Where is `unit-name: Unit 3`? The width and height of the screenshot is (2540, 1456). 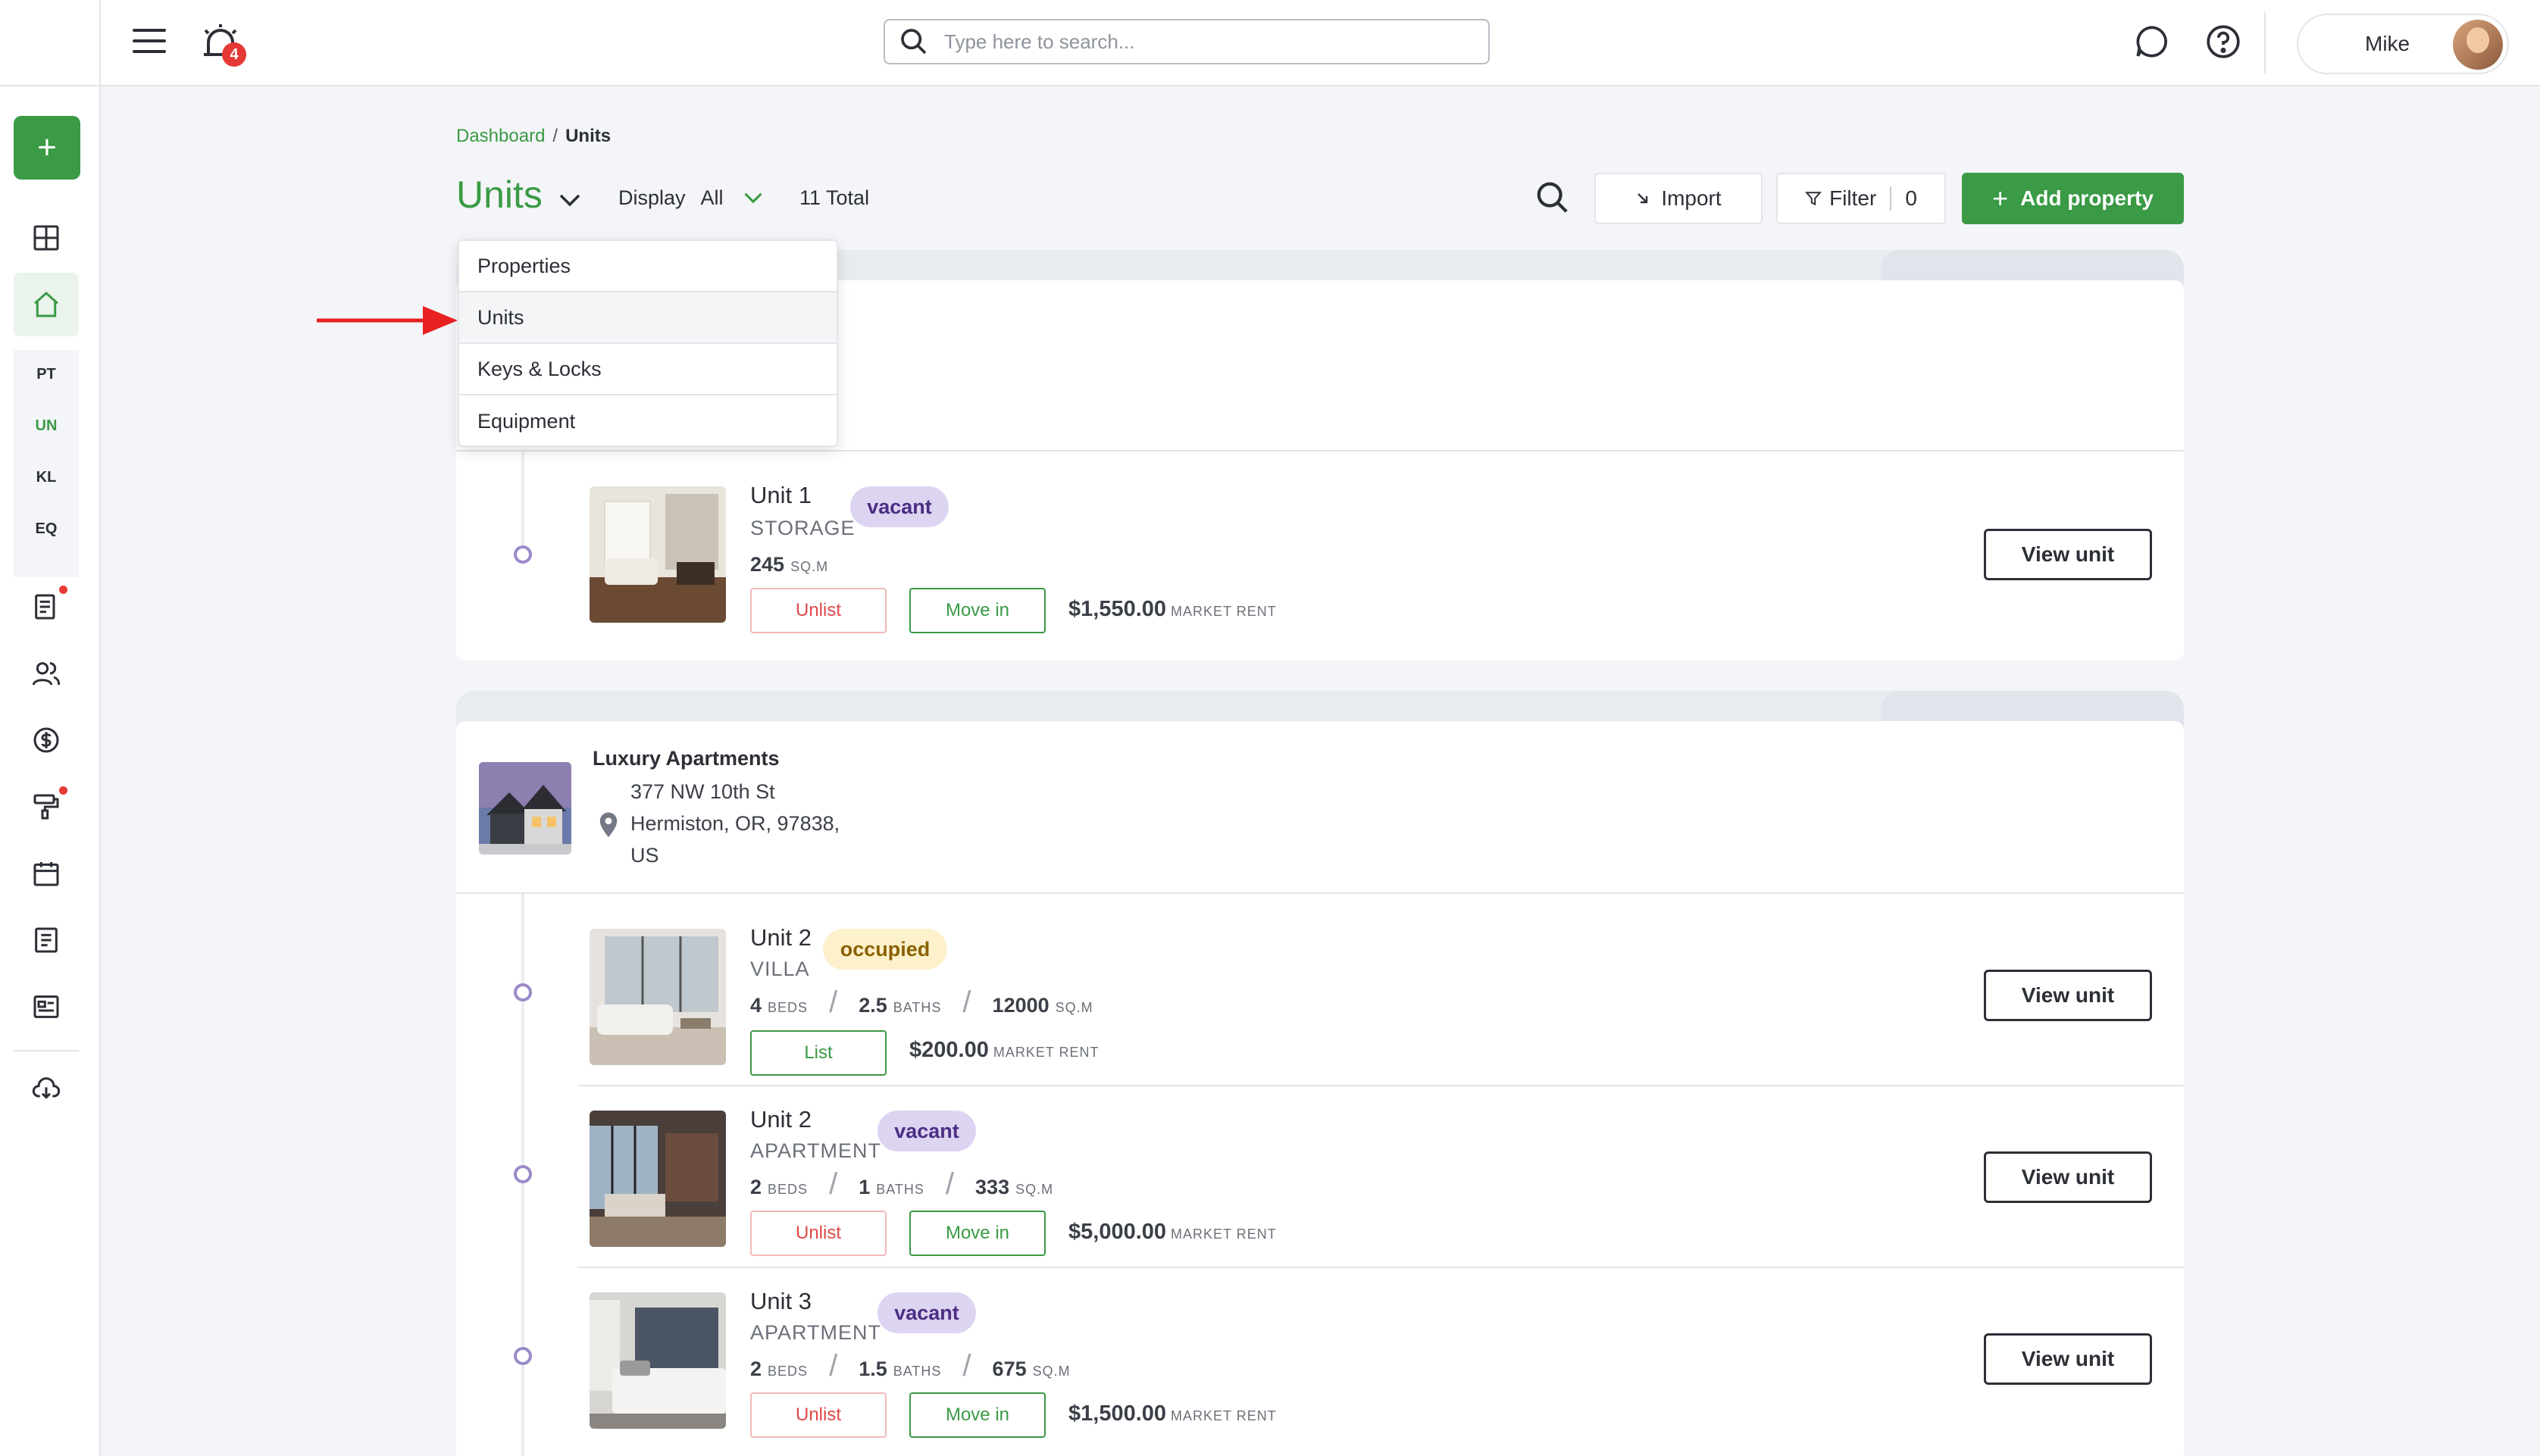 unit-name: Unit 3 is located at coordinates (781, 1301).